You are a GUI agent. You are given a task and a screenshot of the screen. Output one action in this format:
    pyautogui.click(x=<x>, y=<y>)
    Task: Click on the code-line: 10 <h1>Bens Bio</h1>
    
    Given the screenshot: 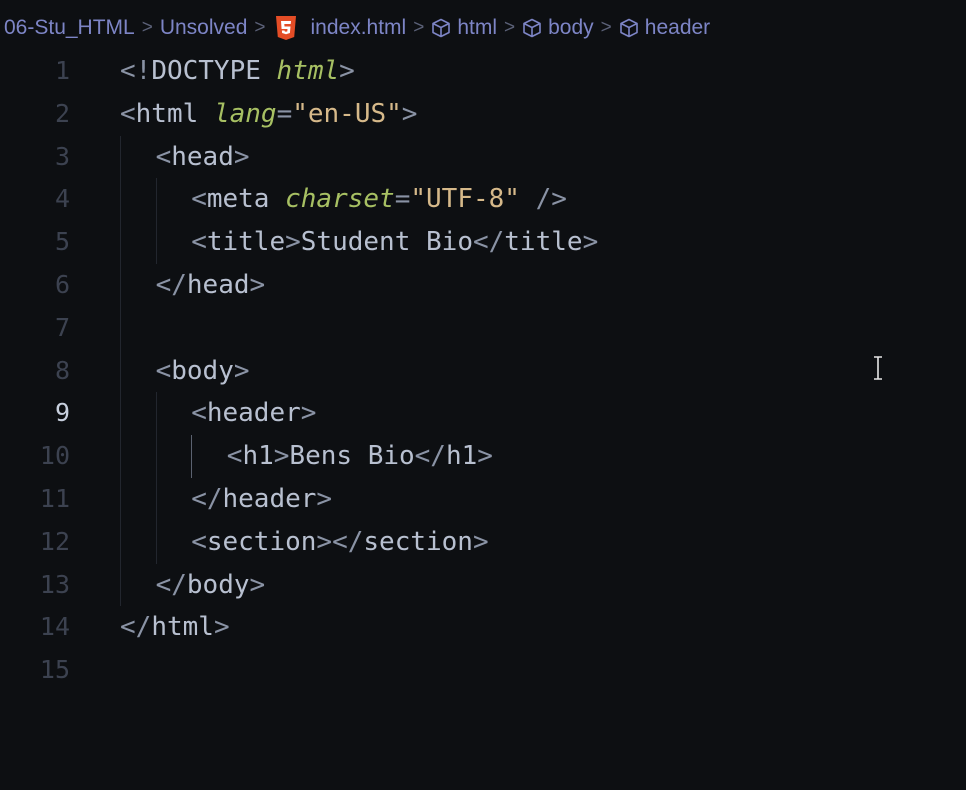 What is the action you would take?
    pyautogui.click(x=483, y=456)
    